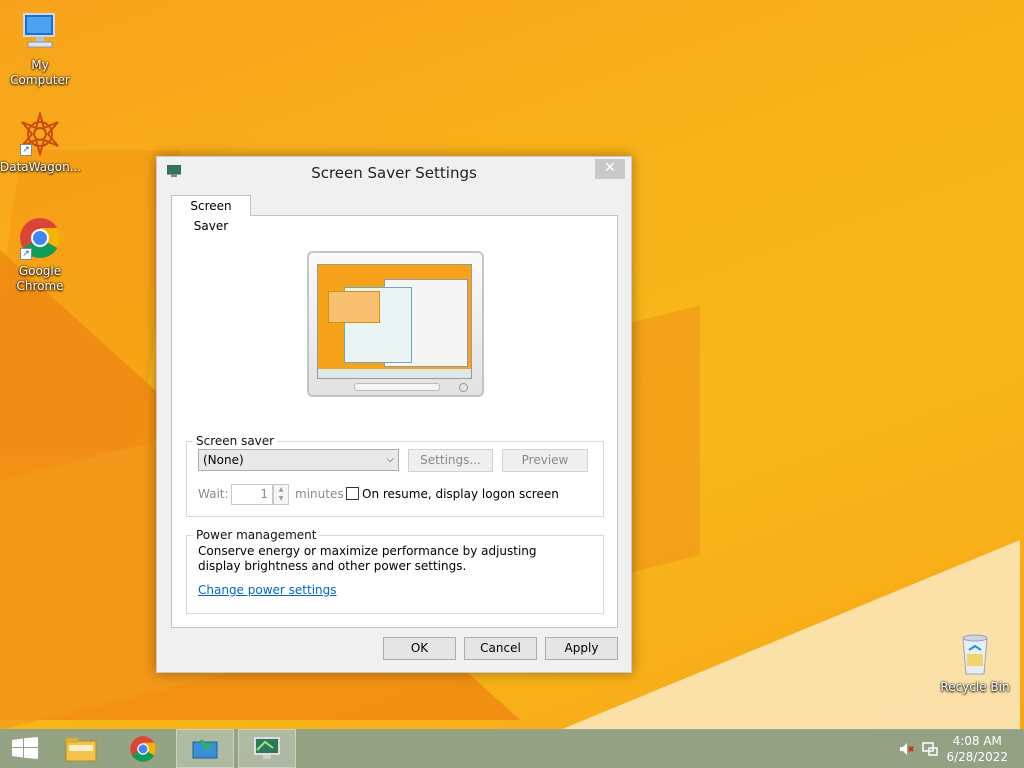 The image size is (1024, 768). Describe the element at coordinates (319, 494) in the screenshot. I see `minutes-label: minutes` at that location.